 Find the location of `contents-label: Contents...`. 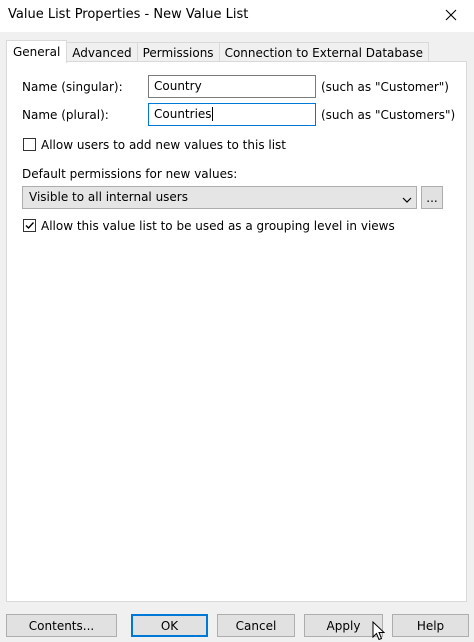

contents-label: Contents... is located at coordinates (61, 625).